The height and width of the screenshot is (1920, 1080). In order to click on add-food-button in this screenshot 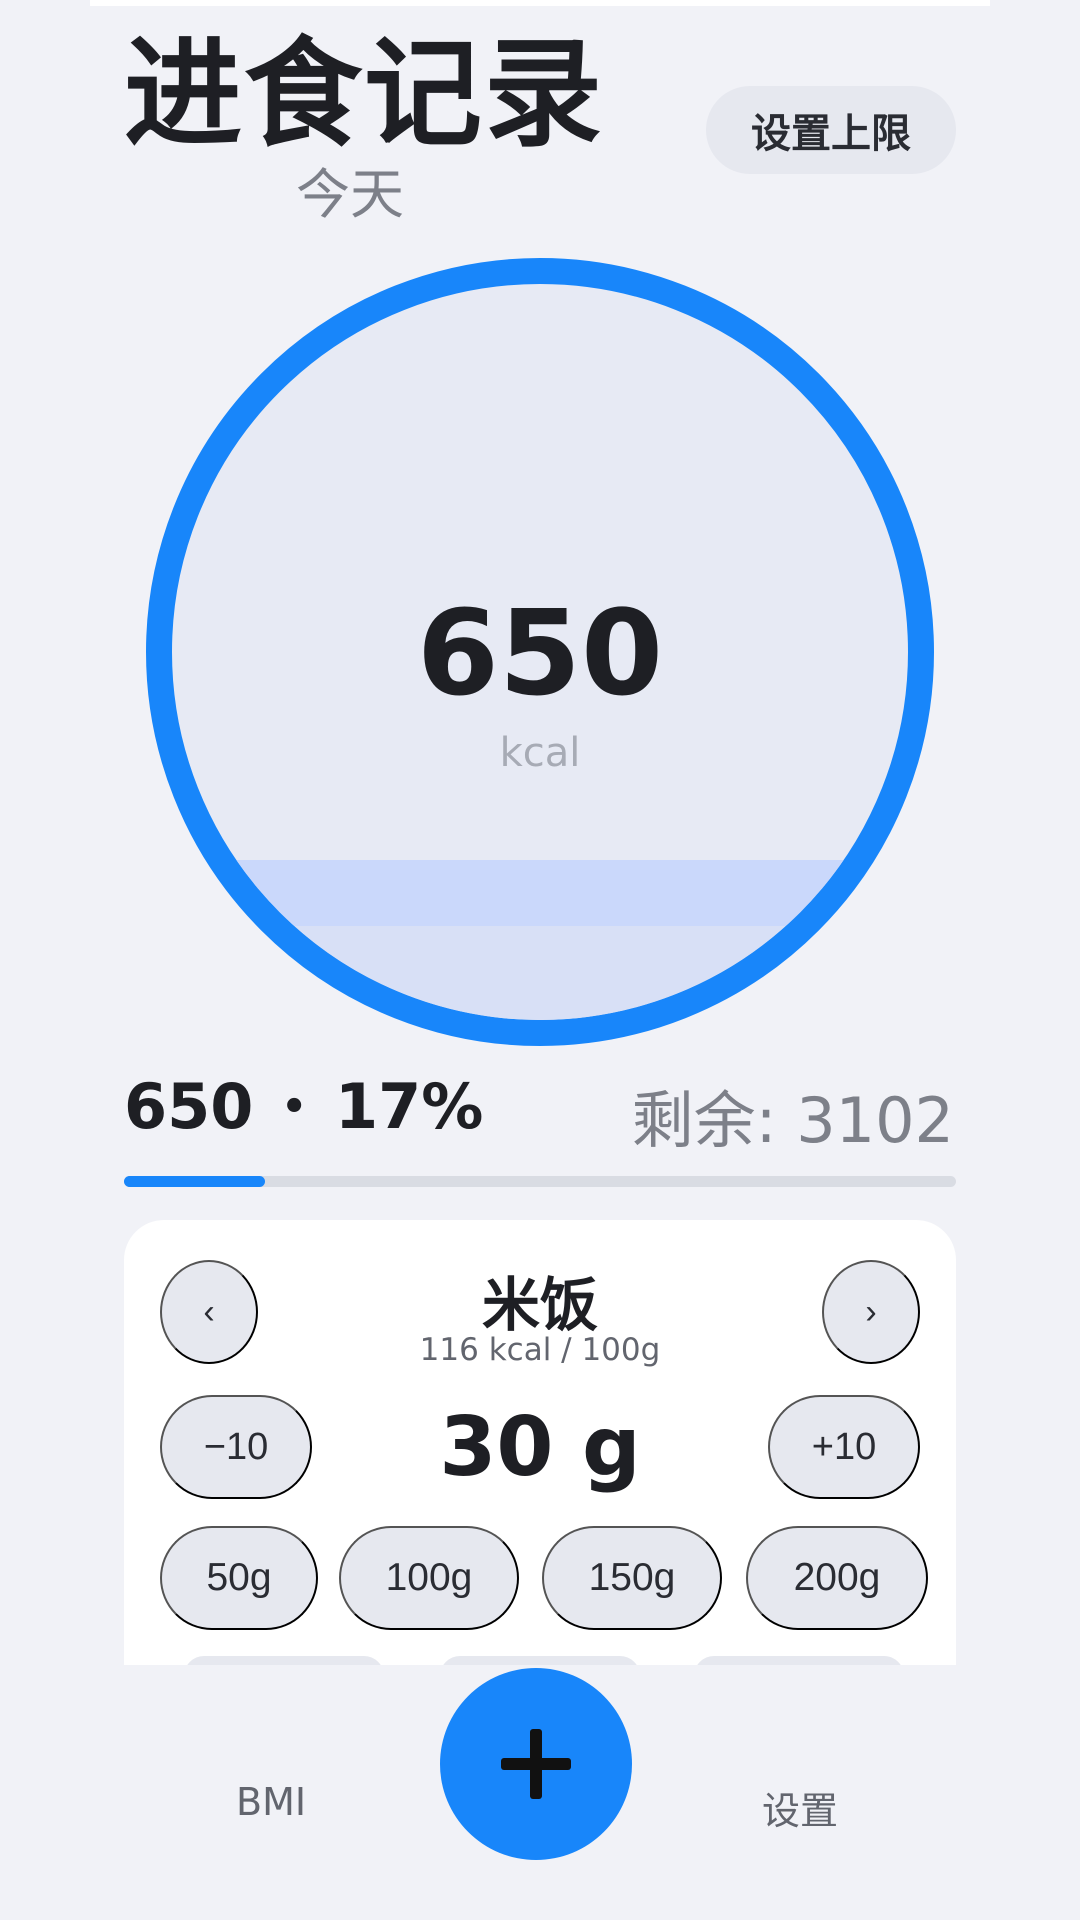, I will do `click(536, 1764)`.